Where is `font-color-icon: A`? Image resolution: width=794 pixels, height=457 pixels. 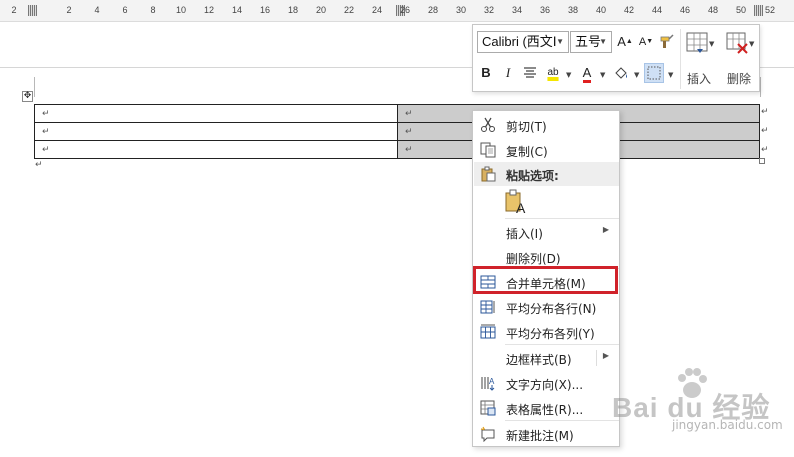
font-color-icon: A is located at coordinates (587, 74).